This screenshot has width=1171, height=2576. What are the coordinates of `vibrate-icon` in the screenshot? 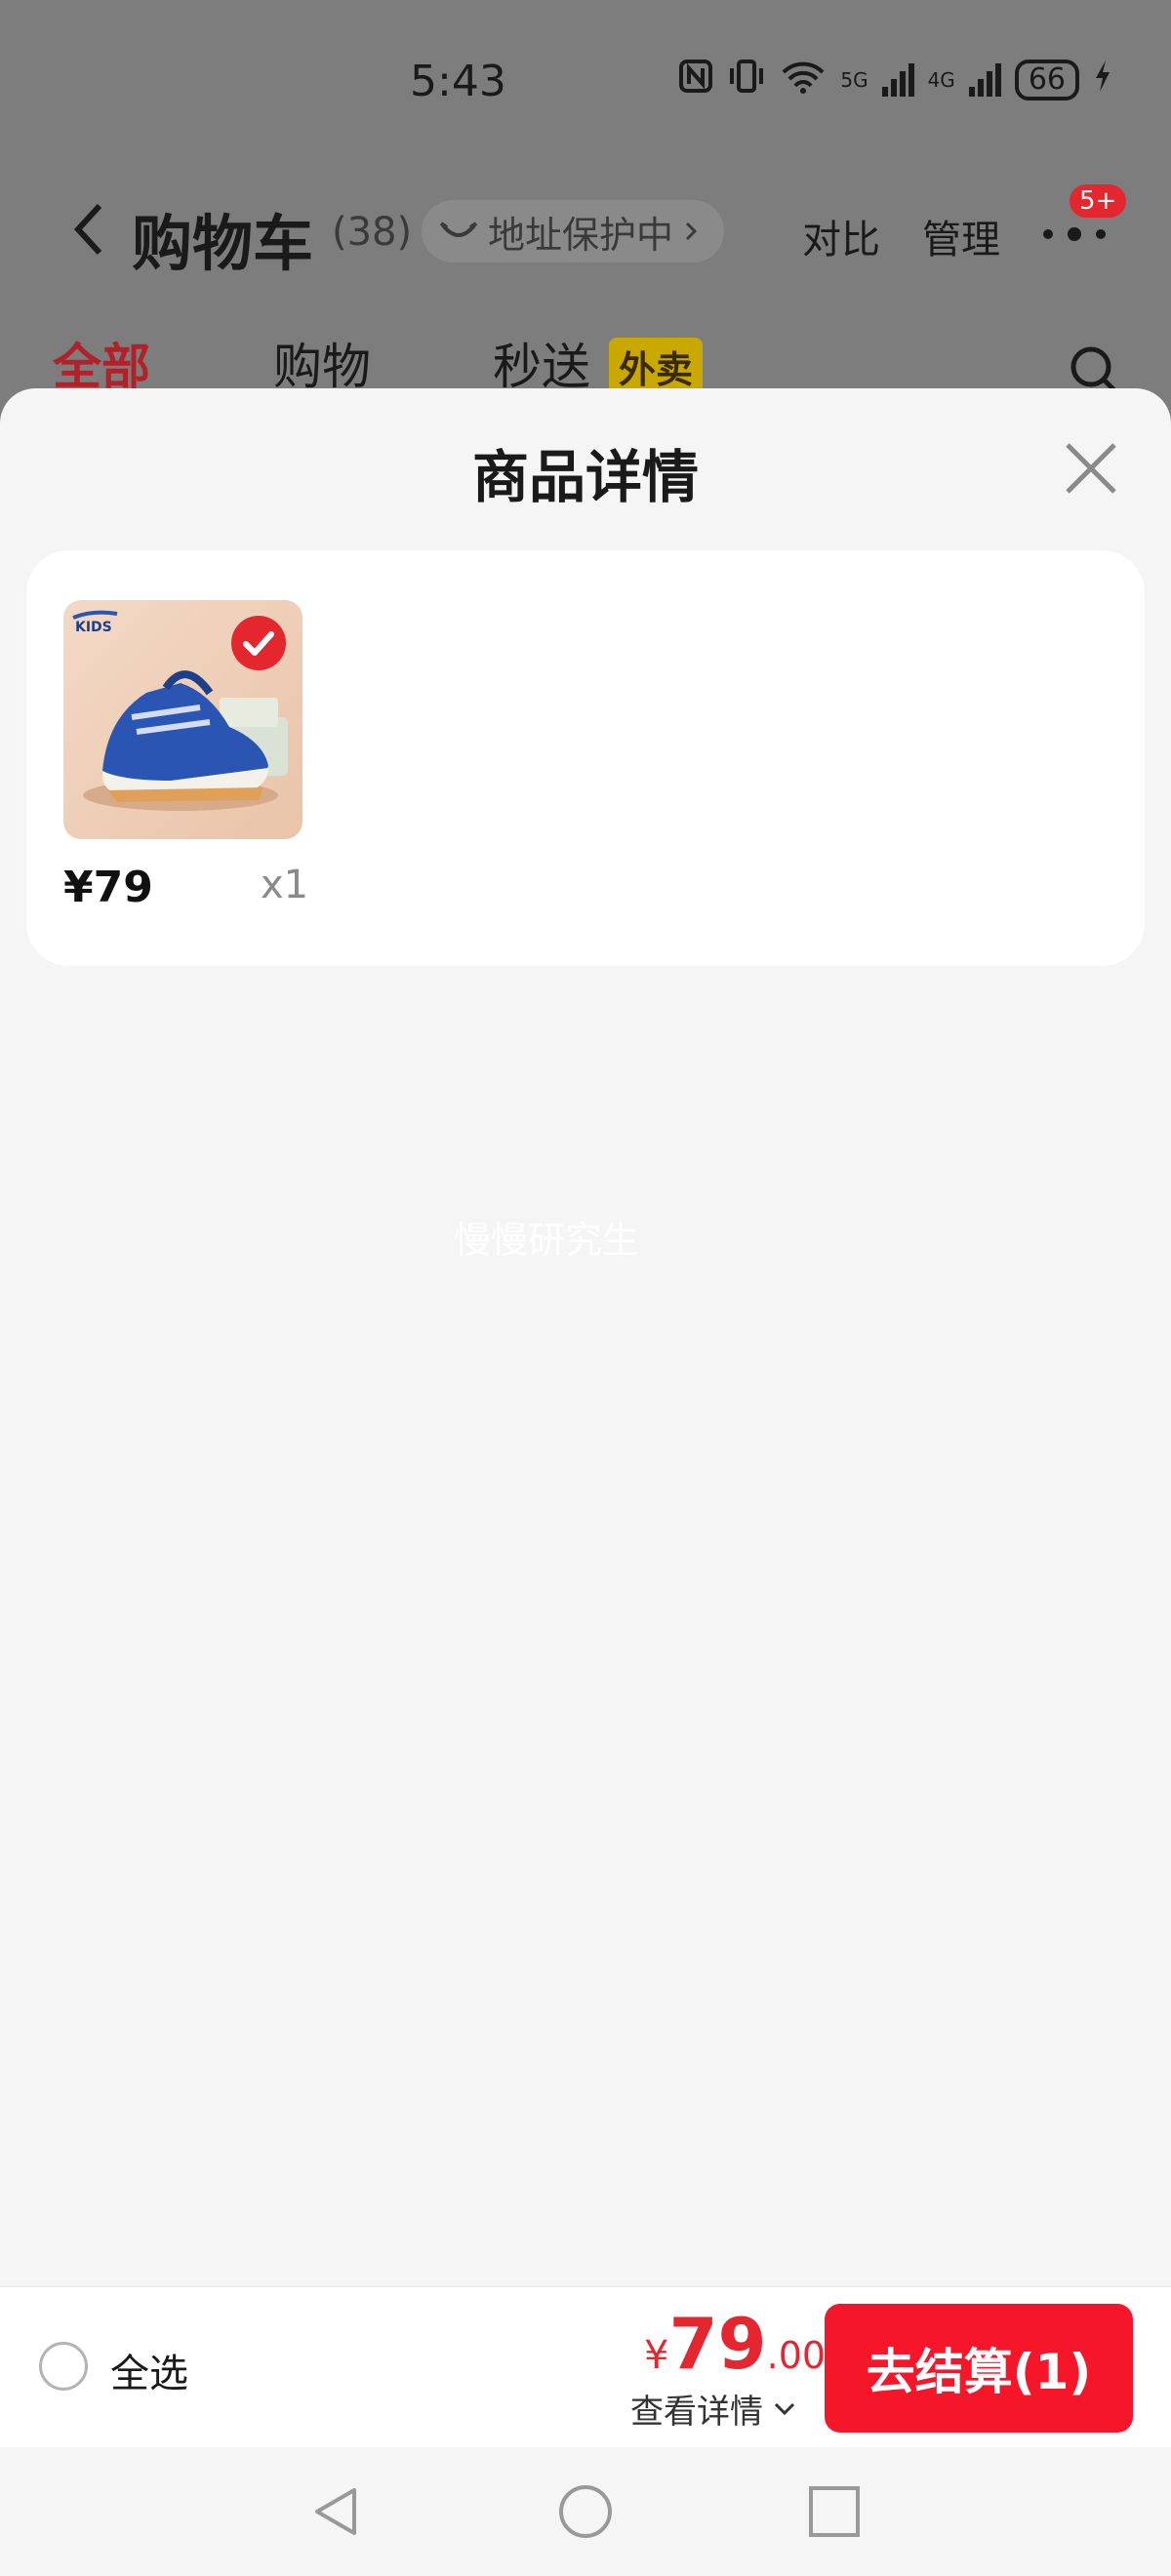 It's located at (746, 80).